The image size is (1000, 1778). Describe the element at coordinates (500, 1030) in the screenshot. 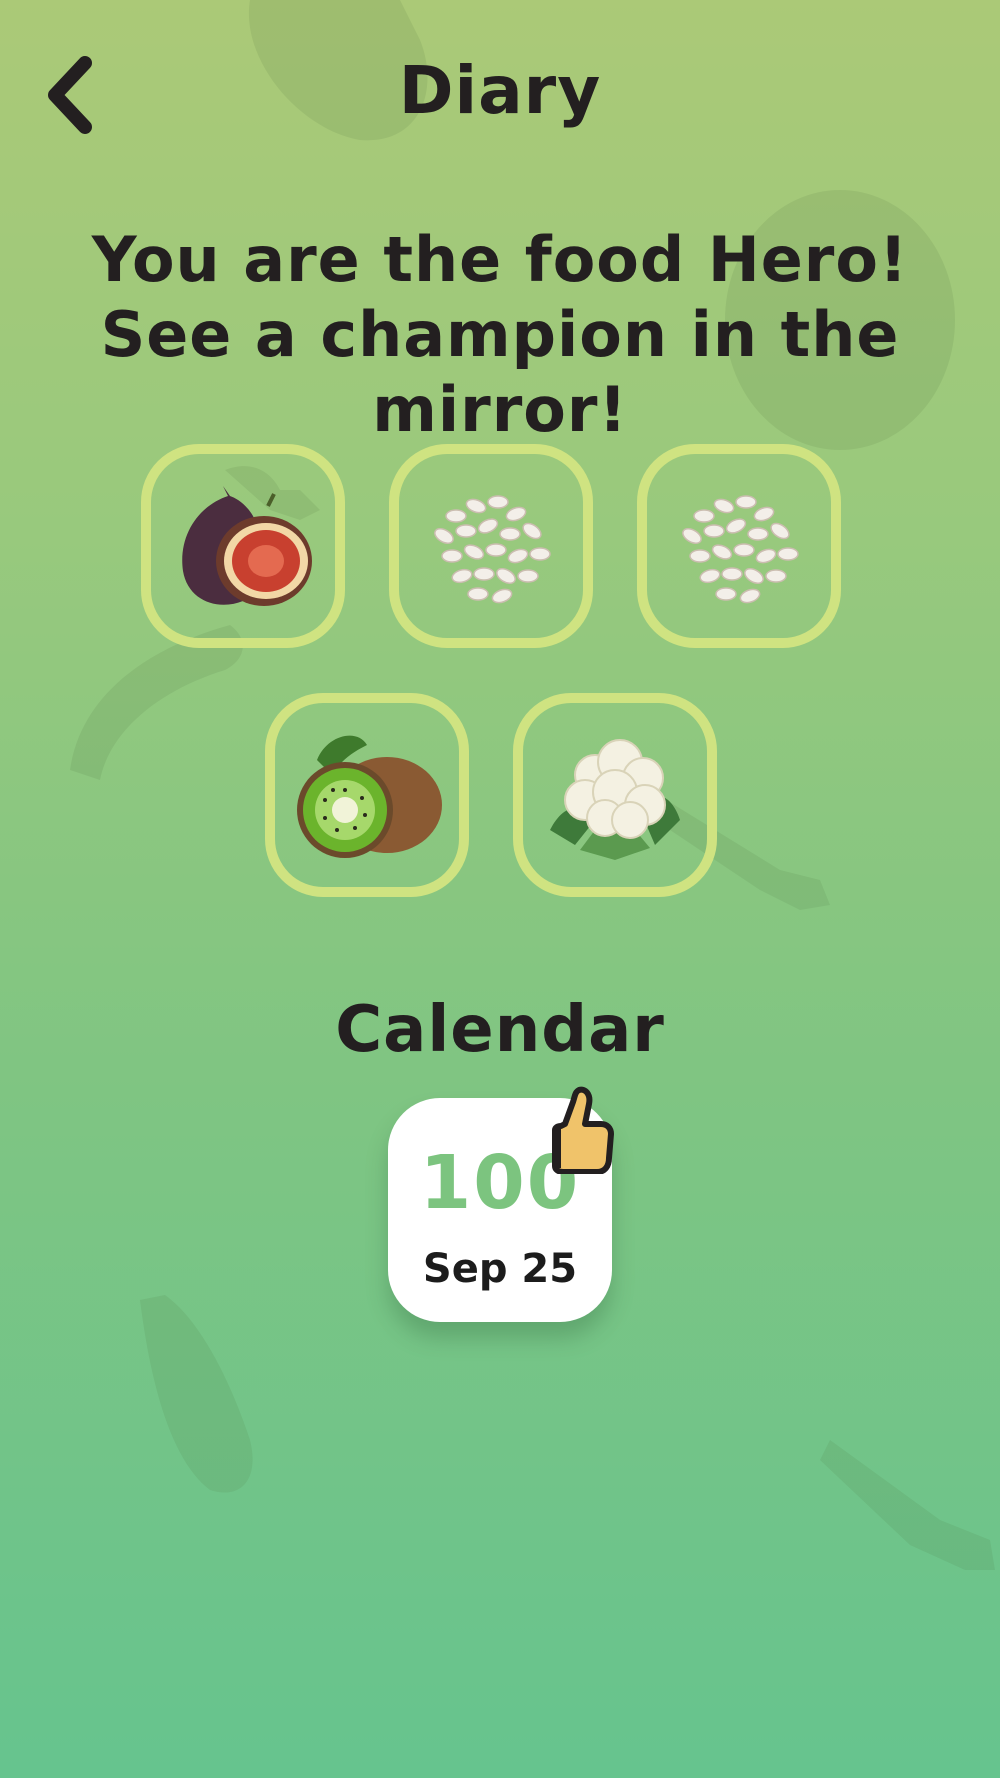

I see `calendar-title: Calendar` at that location.